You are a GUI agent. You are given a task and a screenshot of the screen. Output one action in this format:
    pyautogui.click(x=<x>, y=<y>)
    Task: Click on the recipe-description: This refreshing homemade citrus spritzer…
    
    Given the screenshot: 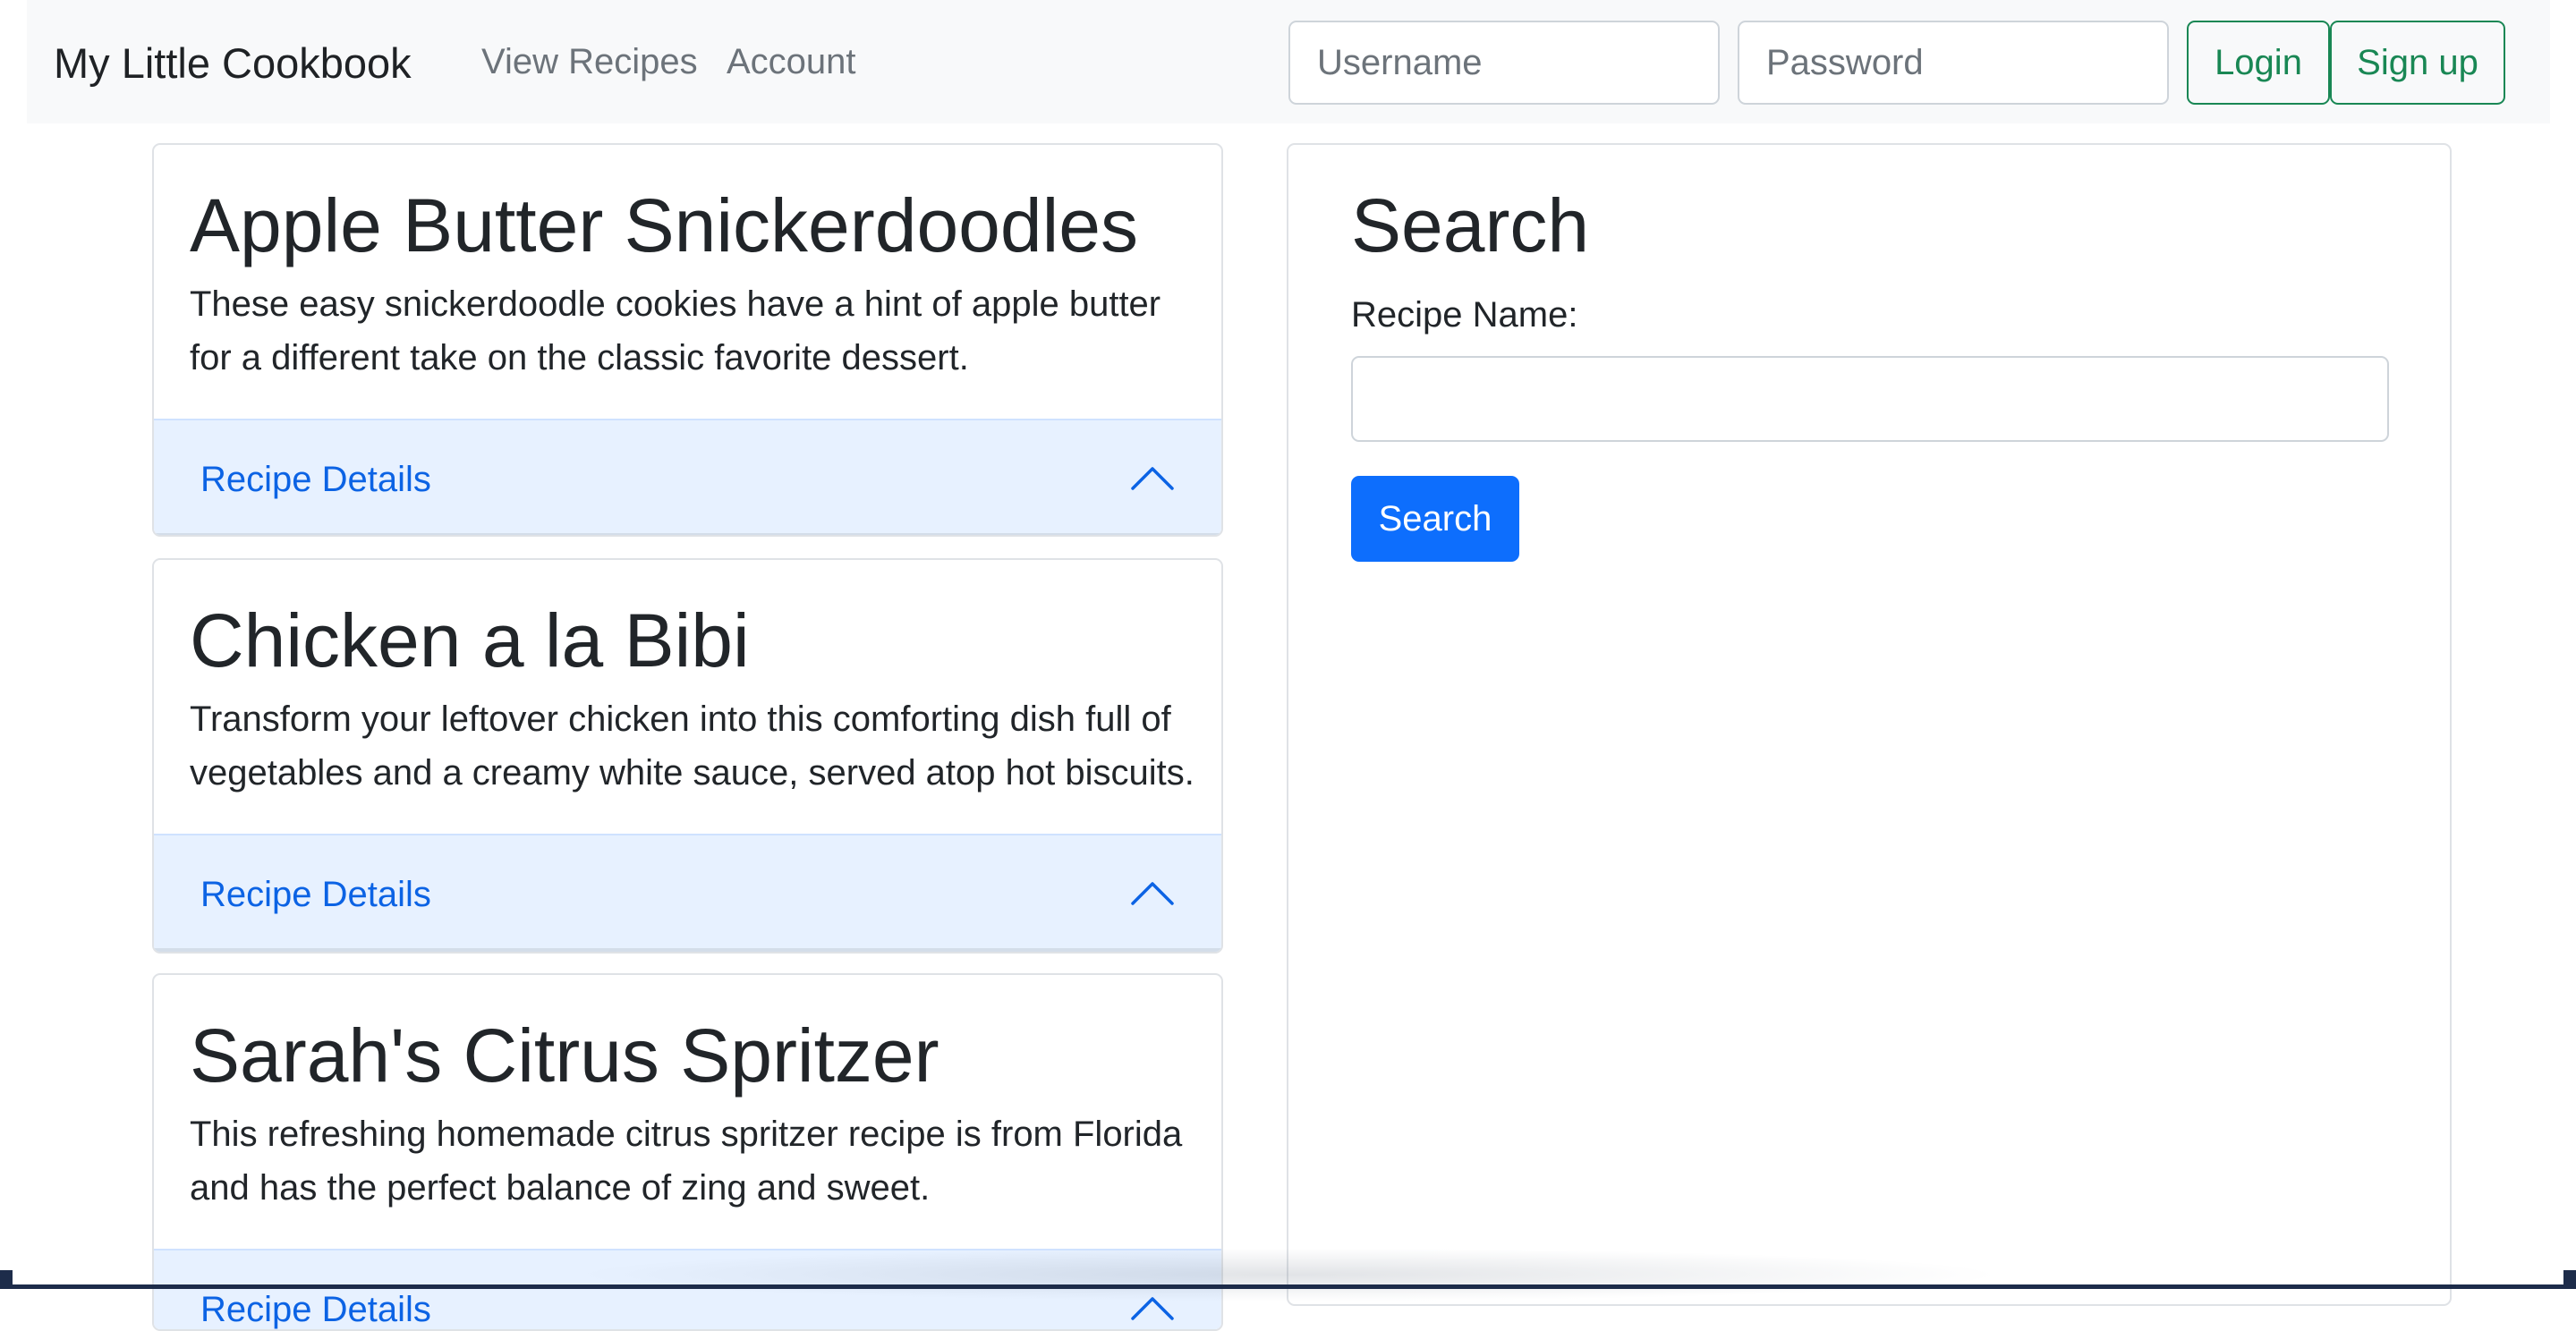 What is the action you would take?
    pyautogui.click(x=686, y=1162)
    